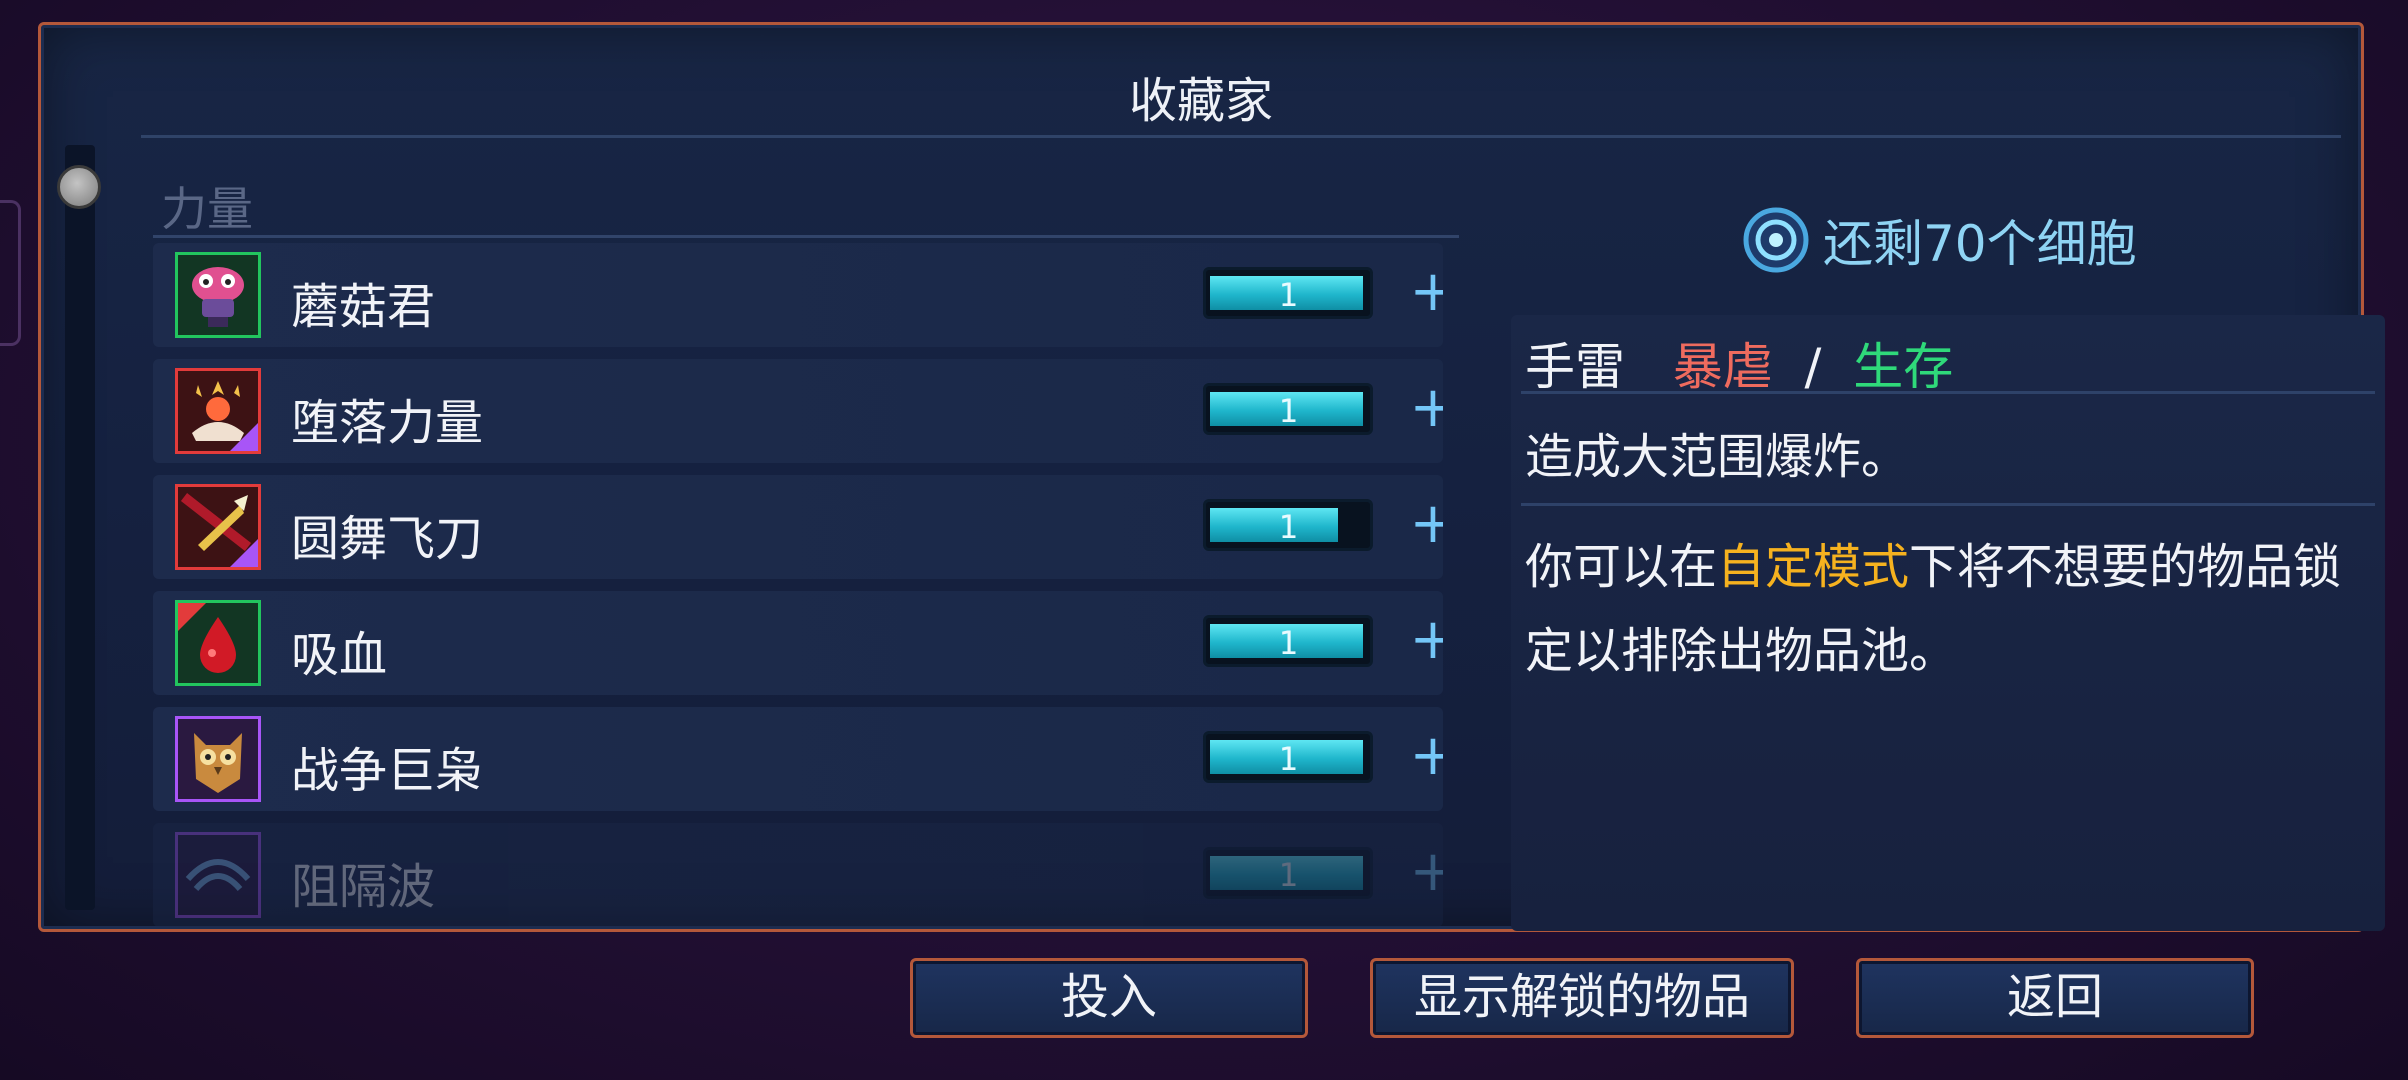  Describe the element at coordinates (218, 759) in the screenshot. I see `owl-icon` at that location.